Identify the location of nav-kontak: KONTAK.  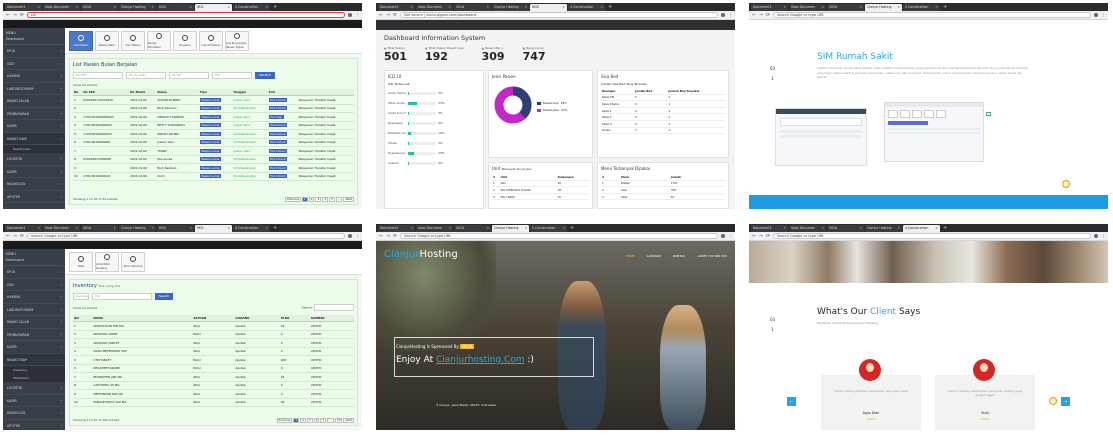
(679, 256).